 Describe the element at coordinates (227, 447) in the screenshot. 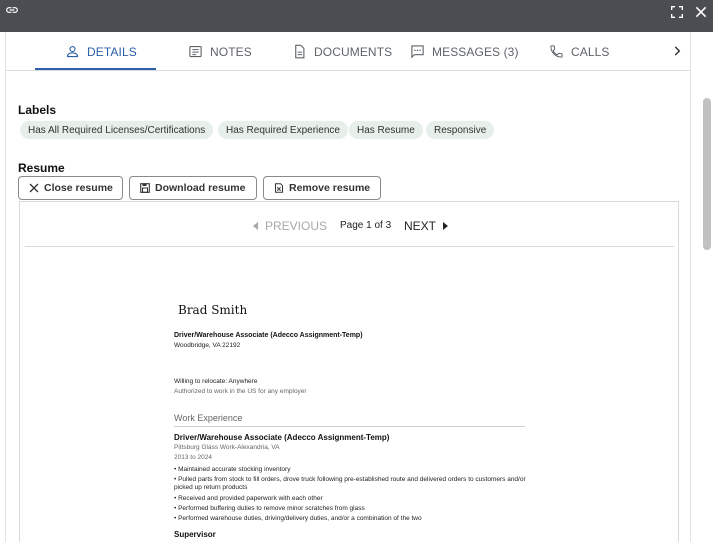

I see `job-company: Pittsburg Glass Work-Alexandria, VA` at that location.